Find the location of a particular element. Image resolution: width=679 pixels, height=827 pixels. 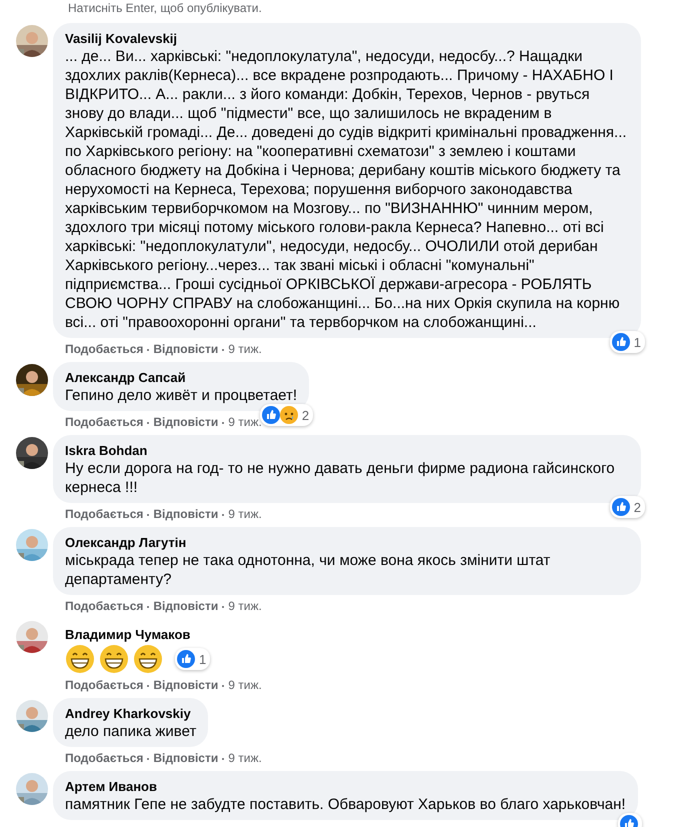

comment-text: Гепино дело живёт и процветает! is located at coordinates (181, 395).